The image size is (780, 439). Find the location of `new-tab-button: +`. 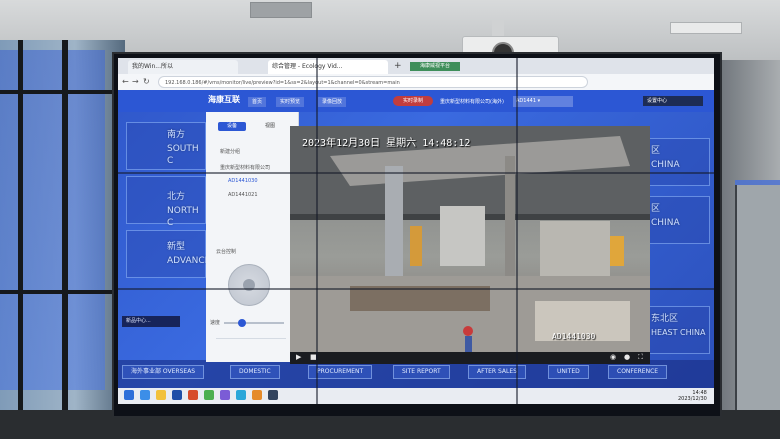

new-tab-button: + is located at coordinates (398, 66).